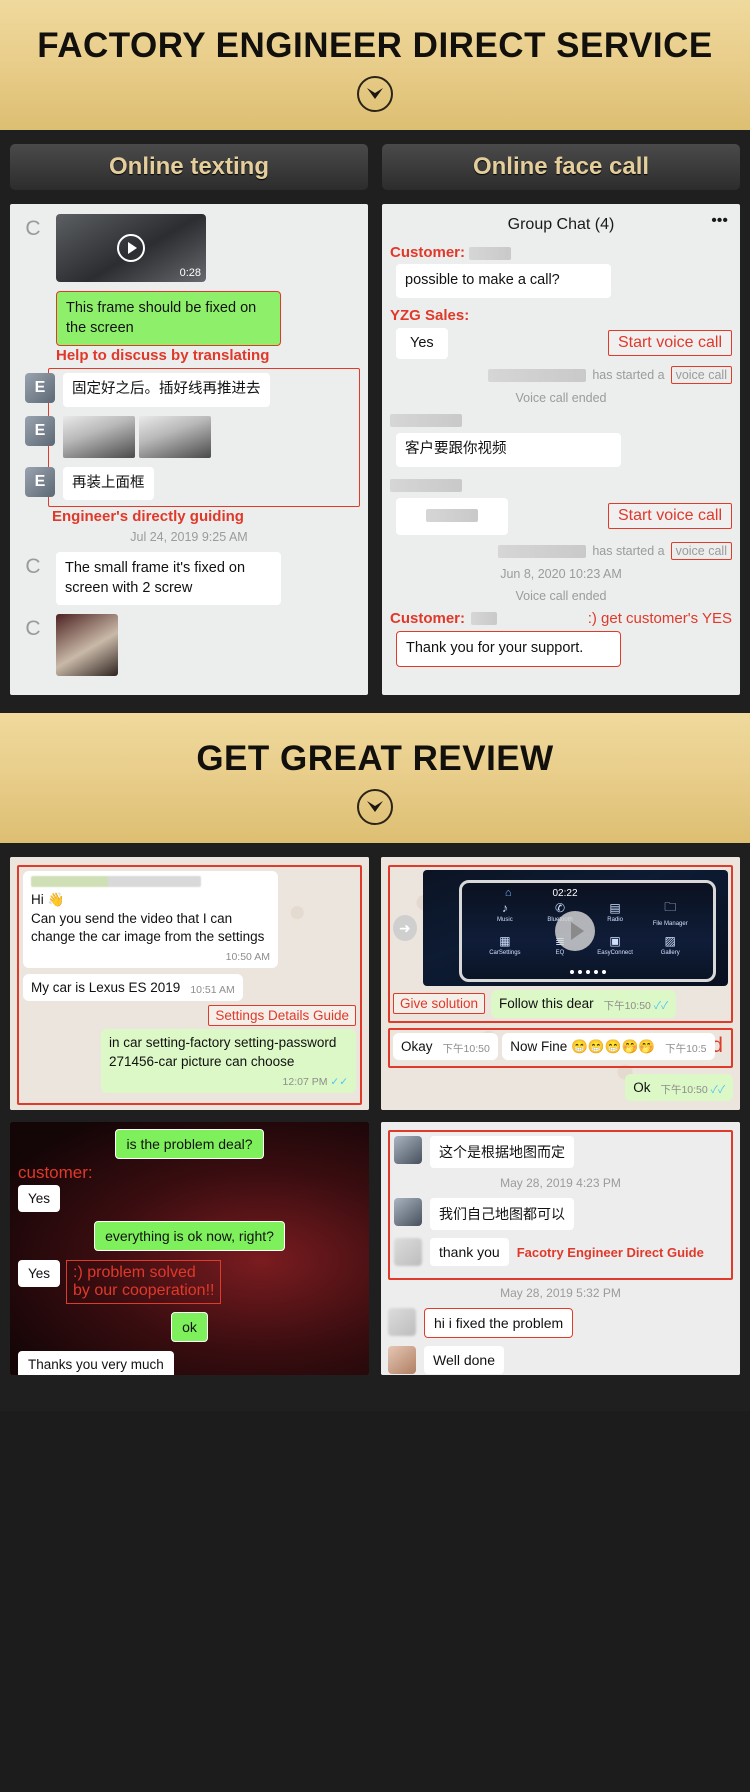 The image size is (750, 1792). Describe the element at coordinates (503, 281) in the screenshot. I see `message-bubble: possible to make a call?` at that location.